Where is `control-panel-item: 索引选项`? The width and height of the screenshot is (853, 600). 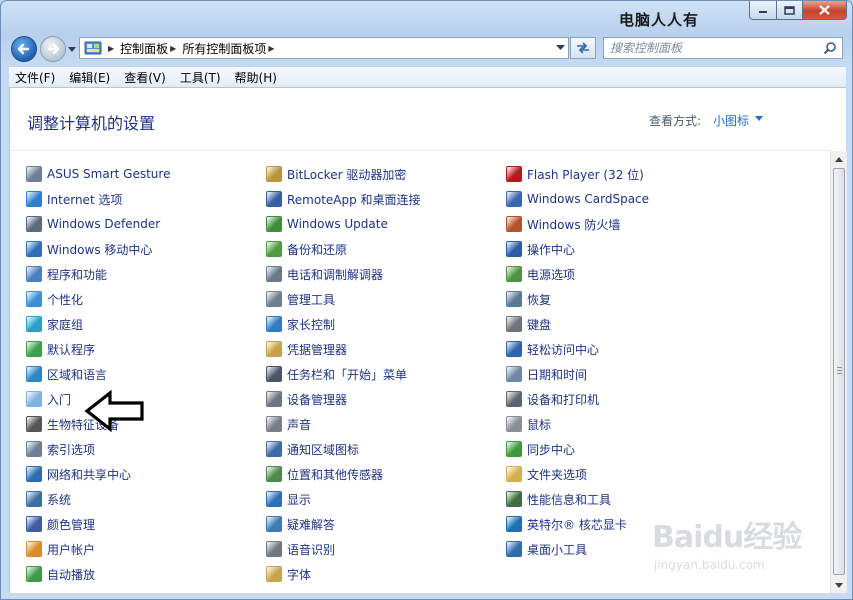 control-panel-item: 索引选项 is located at coordinates (60, 449).